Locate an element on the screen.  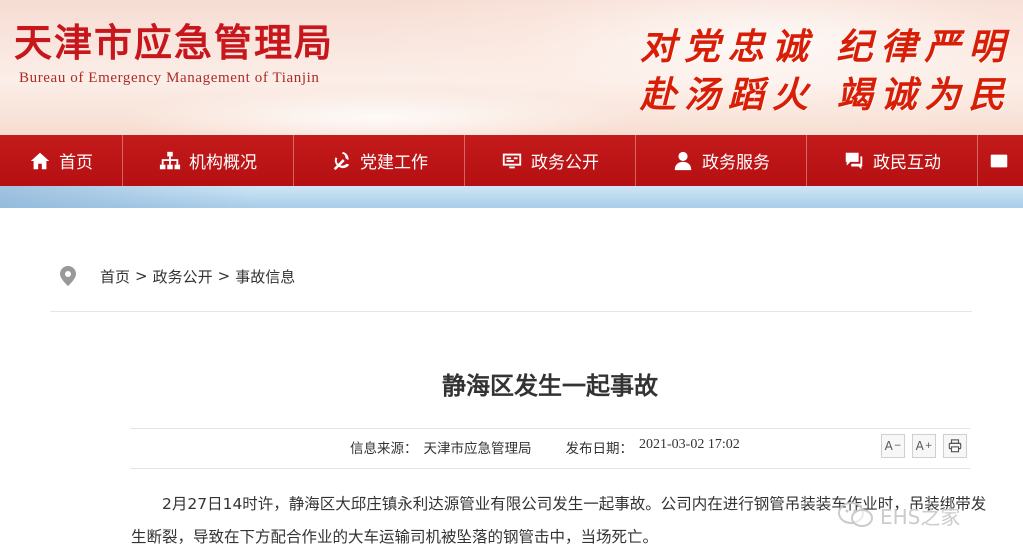
date-label: 发布日期： is located at coordinates (599, 449).